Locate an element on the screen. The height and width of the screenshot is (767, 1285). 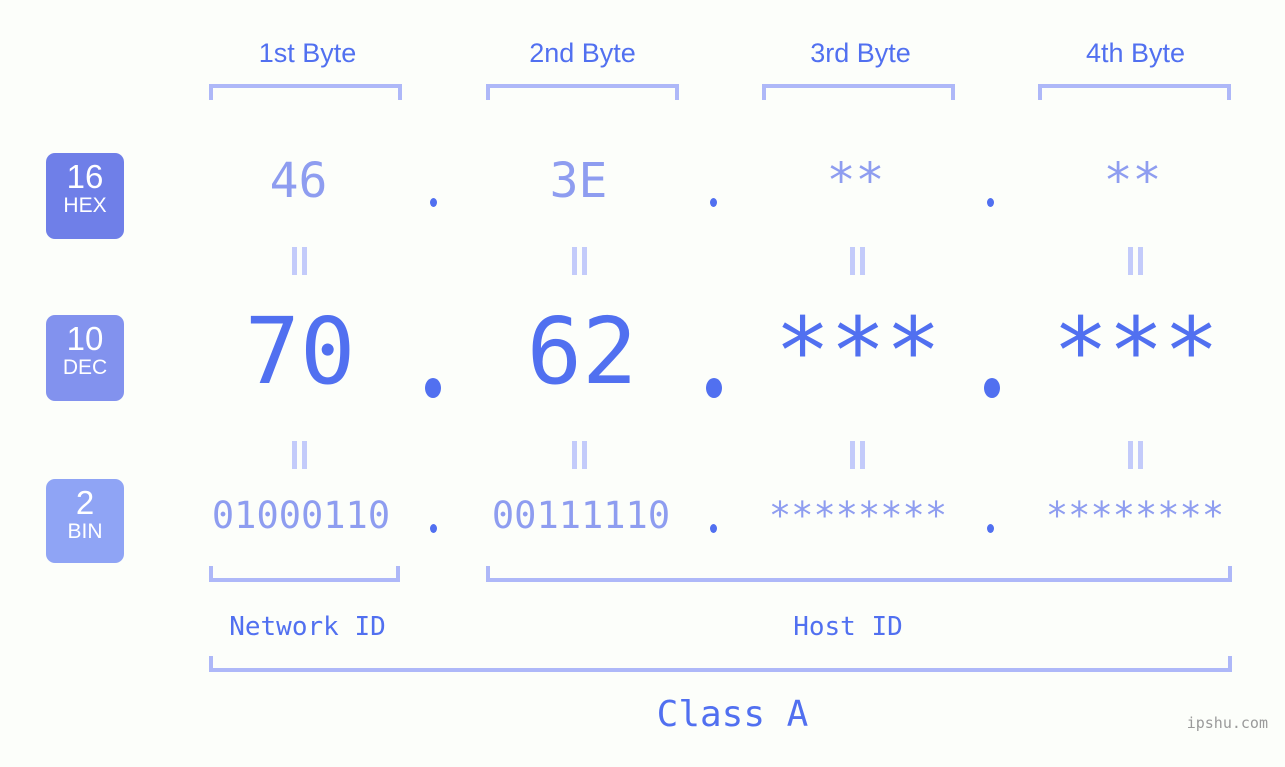
watermark: ipshu.com is located at coordinates (1227, 723).